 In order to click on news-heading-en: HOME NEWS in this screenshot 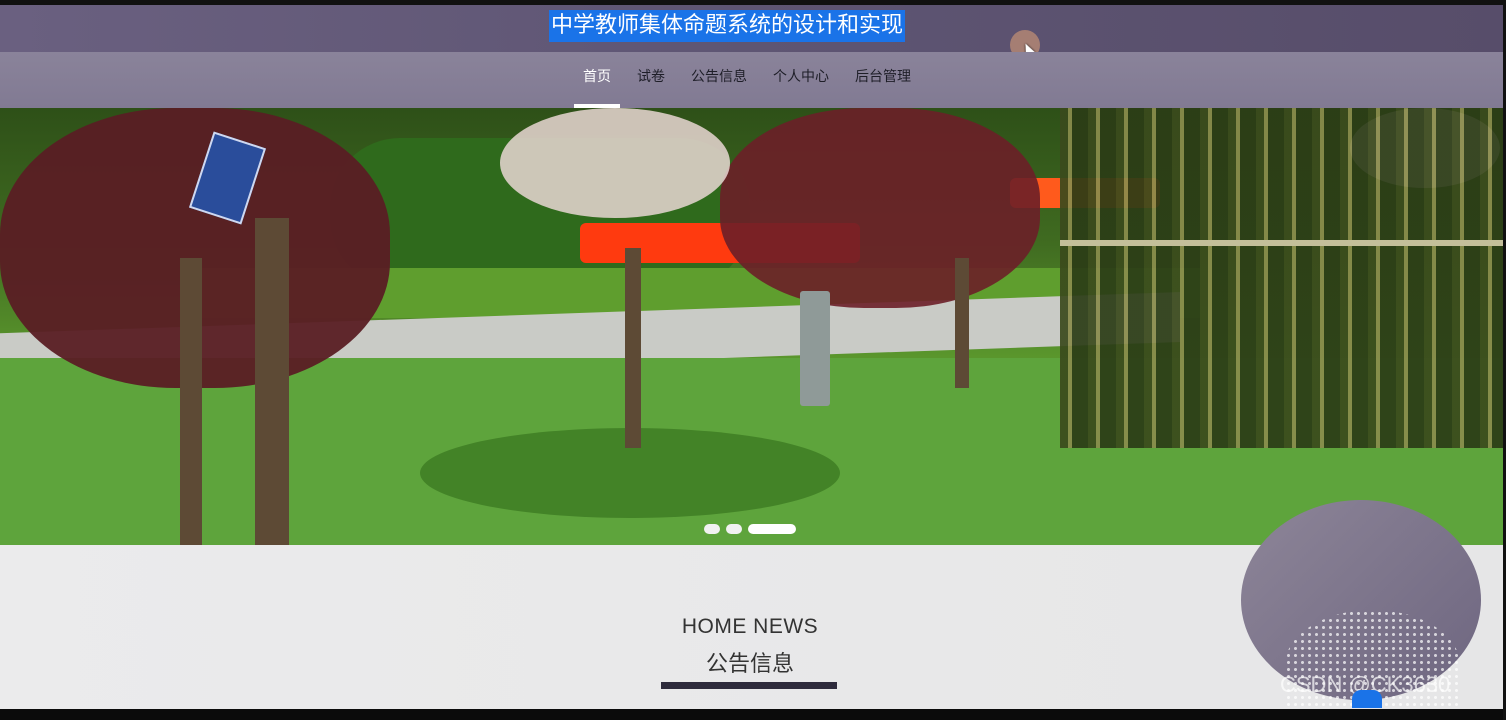, I will do `click(750, 626)`.